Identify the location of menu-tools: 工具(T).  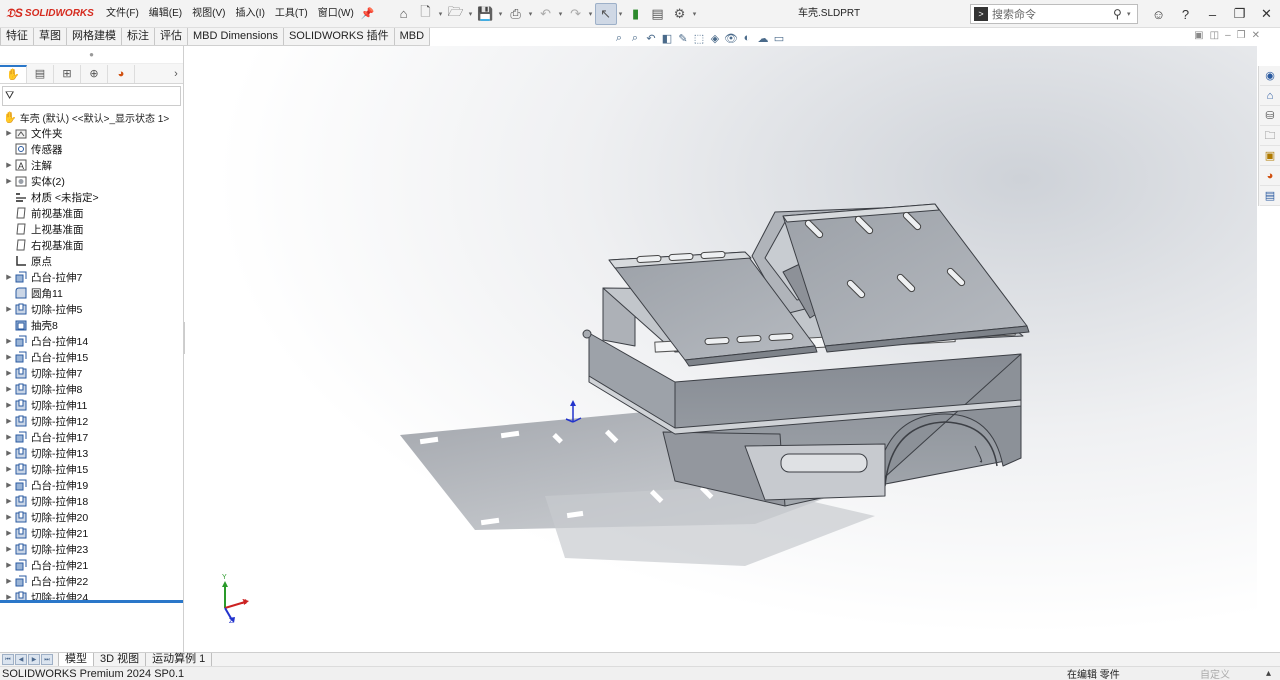
(291, 14).